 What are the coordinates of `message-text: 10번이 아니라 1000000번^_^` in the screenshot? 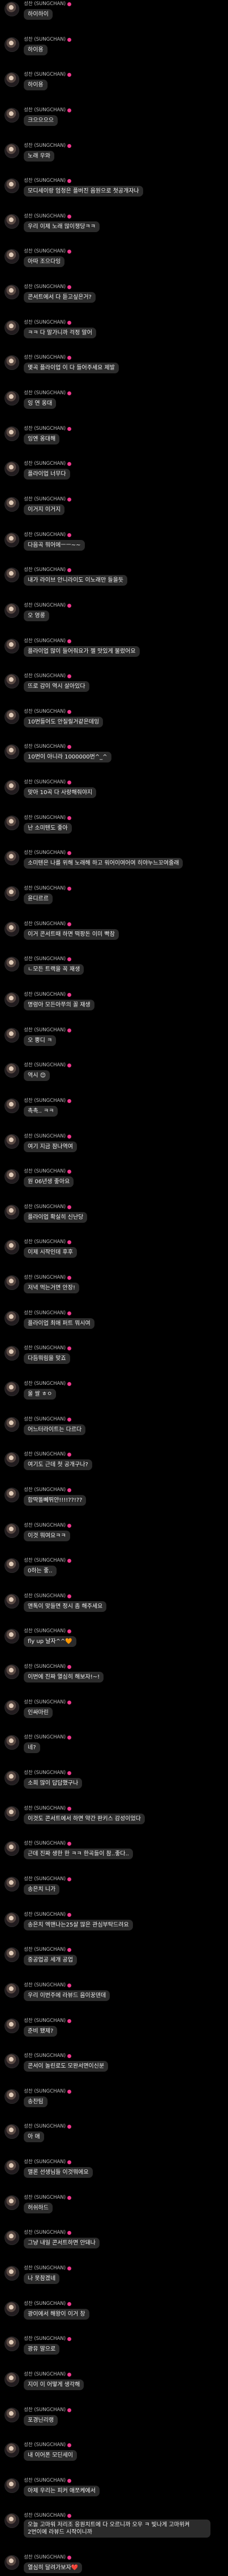 It's located at (67, 757).